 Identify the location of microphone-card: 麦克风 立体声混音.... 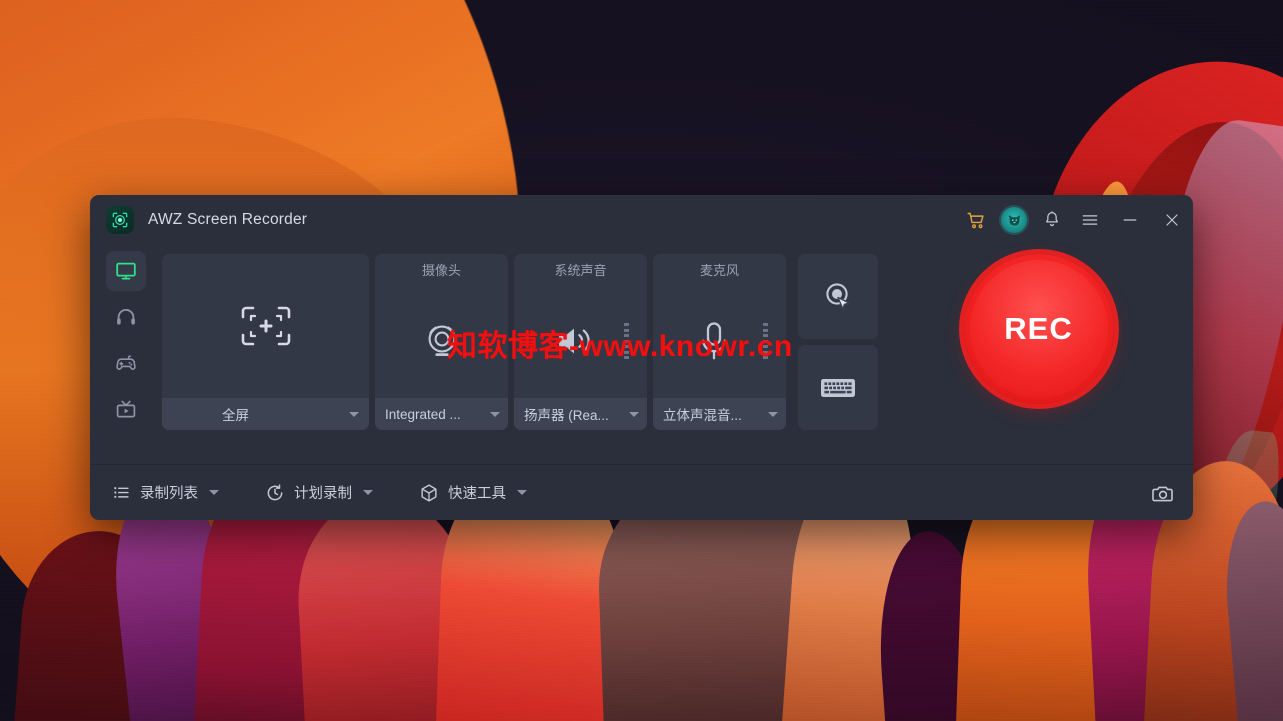
(719, 342).